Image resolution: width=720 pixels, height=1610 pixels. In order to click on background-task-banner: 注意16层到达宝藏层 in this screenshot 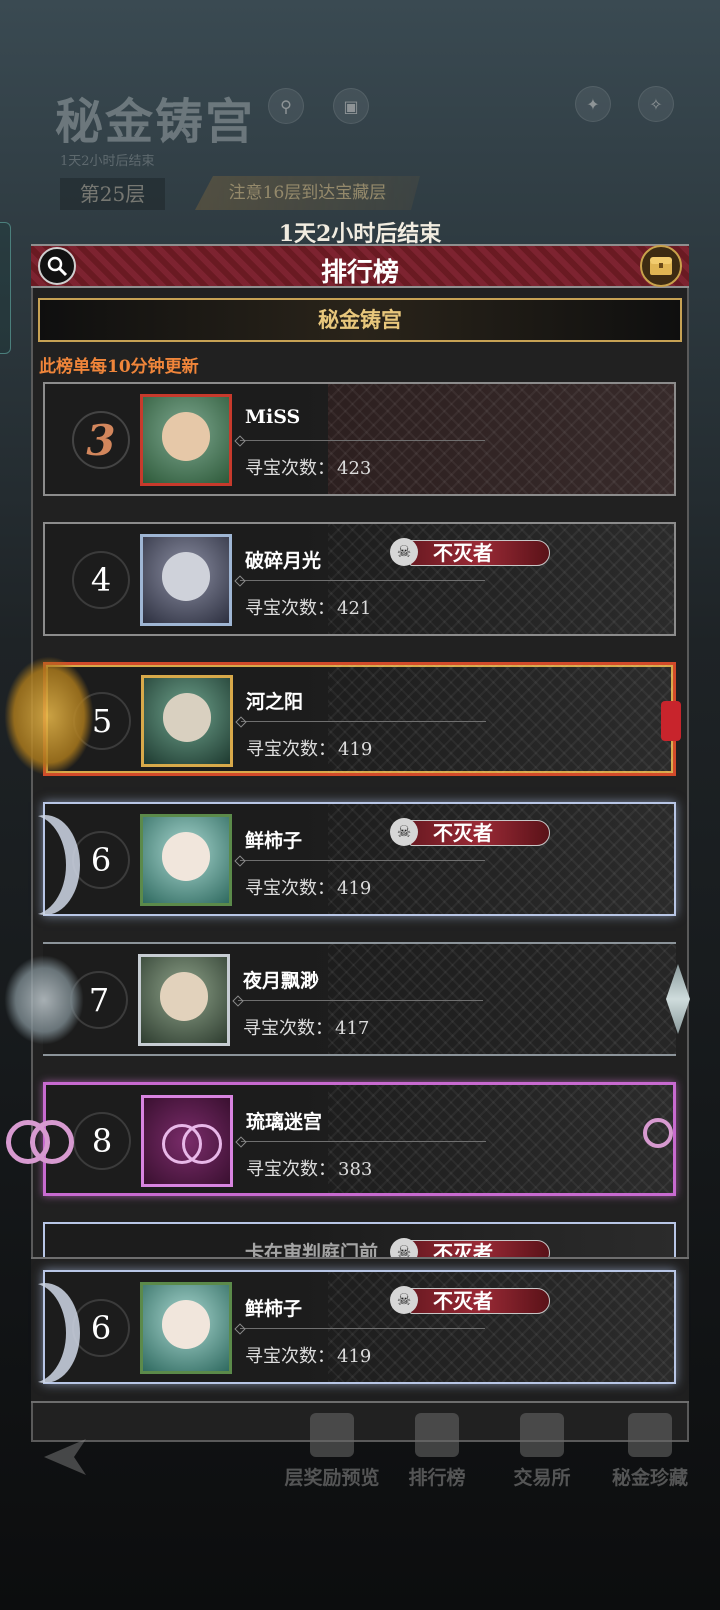, I will do `click(307, 193)`.